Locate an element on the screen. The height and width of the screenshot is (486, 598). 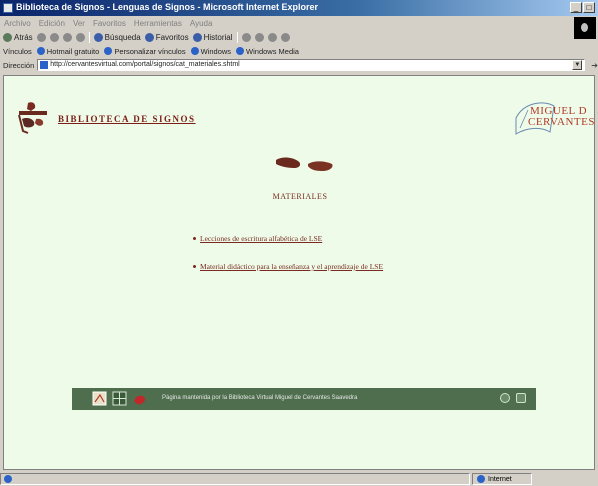
menu-favorites: Favoritos is located at coordinates (109, 23).